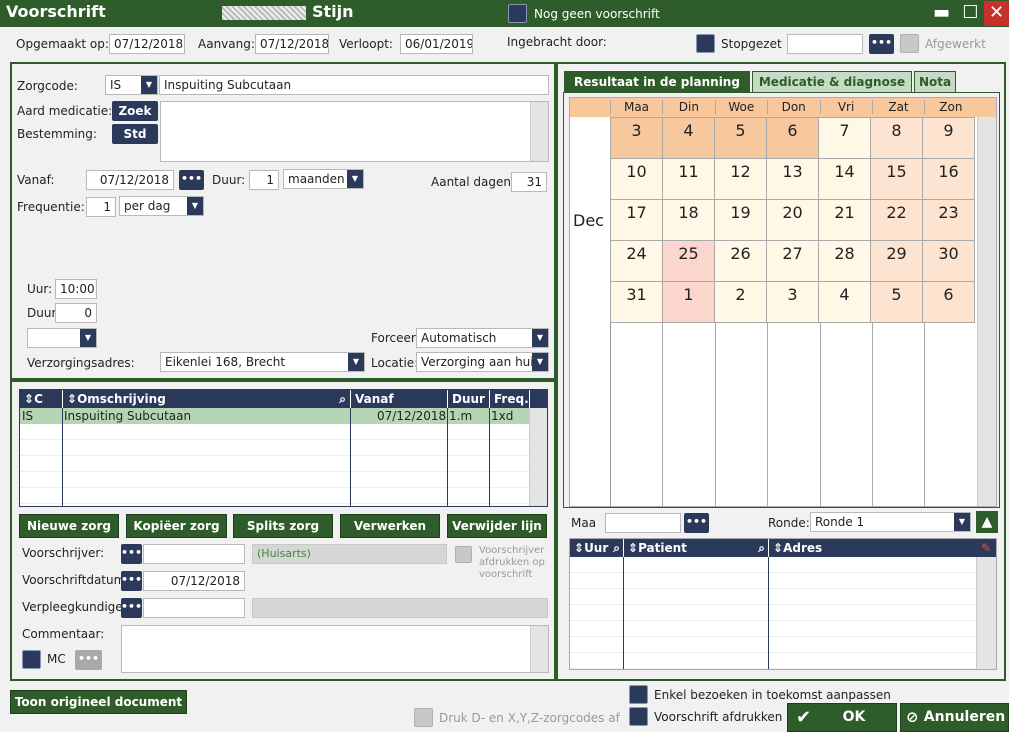 The image size is (1009, 732). What do you see at coordinates (41, 399) in the screenshot?
I see `col-header-c: ⇕C` at bounding box center [41, 399].